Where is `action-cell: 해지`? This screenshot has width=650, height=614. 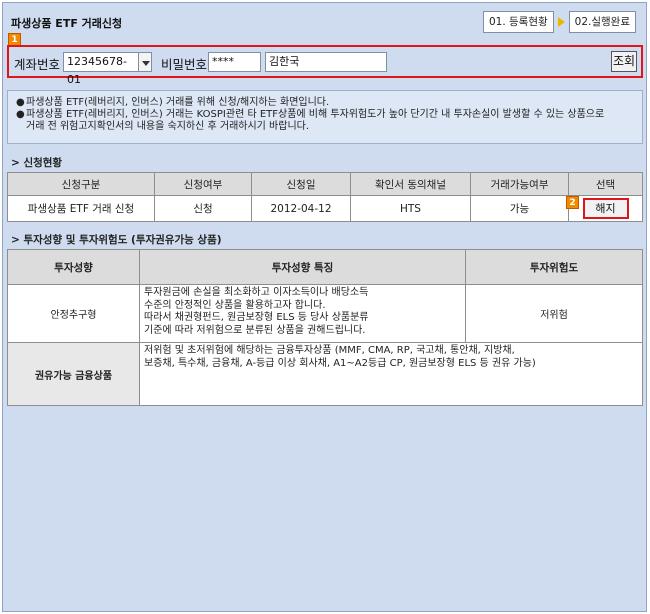 action-cell: 해지 is located at coordinates (605, 208).